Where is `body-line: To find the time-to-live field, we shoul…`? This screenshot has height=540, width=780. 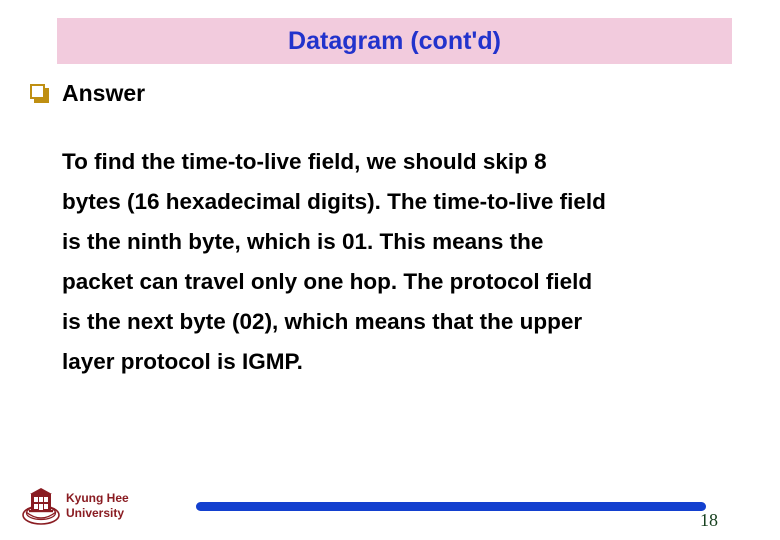 body-line: To find the time-to-live field, we shoul… is located at coordinates (304, 161).